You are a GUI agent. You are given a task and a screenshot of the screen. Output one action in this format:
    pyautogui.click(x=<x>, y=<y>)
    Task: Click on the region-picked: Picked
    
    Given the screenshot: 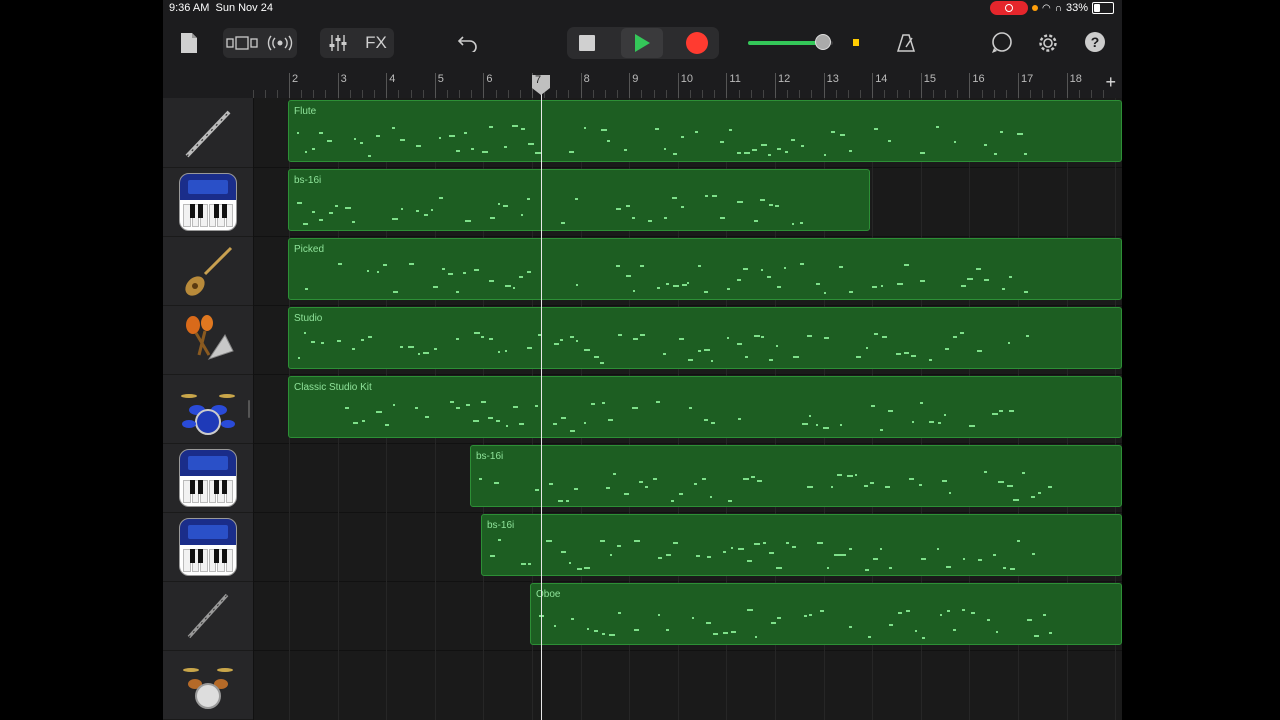 What is the action you would take?
    pyautogui.click(x=705, y=269)
    